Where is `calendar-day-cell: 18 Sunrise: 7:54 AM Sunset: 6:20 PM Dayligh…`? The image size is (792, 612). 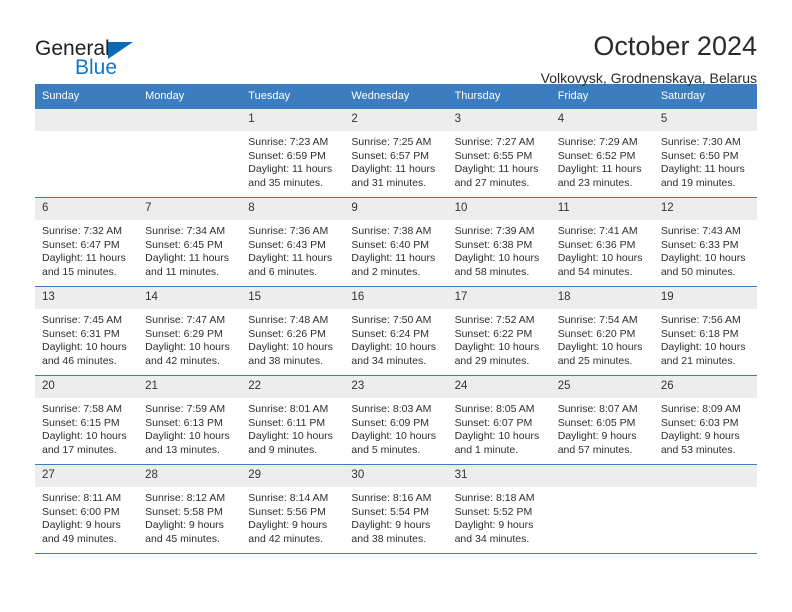
calendar-day-cell: 18 Sunrise: 7:54 AM Sunset: 6:20 PM Dayligh… is located at coordinates (602, 331).